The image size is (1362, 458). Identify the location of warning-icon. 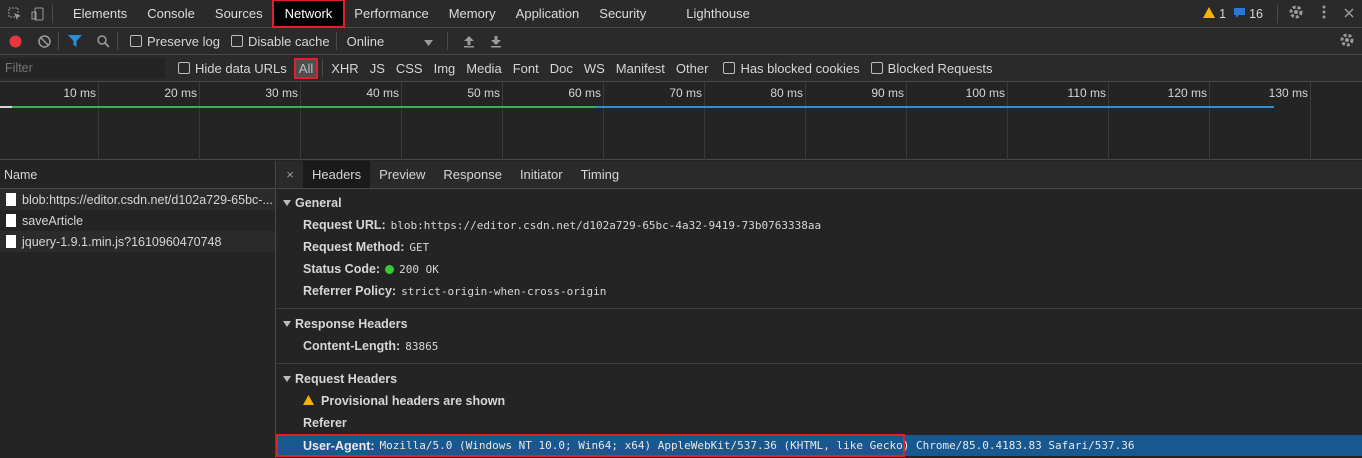
(1209, 13).